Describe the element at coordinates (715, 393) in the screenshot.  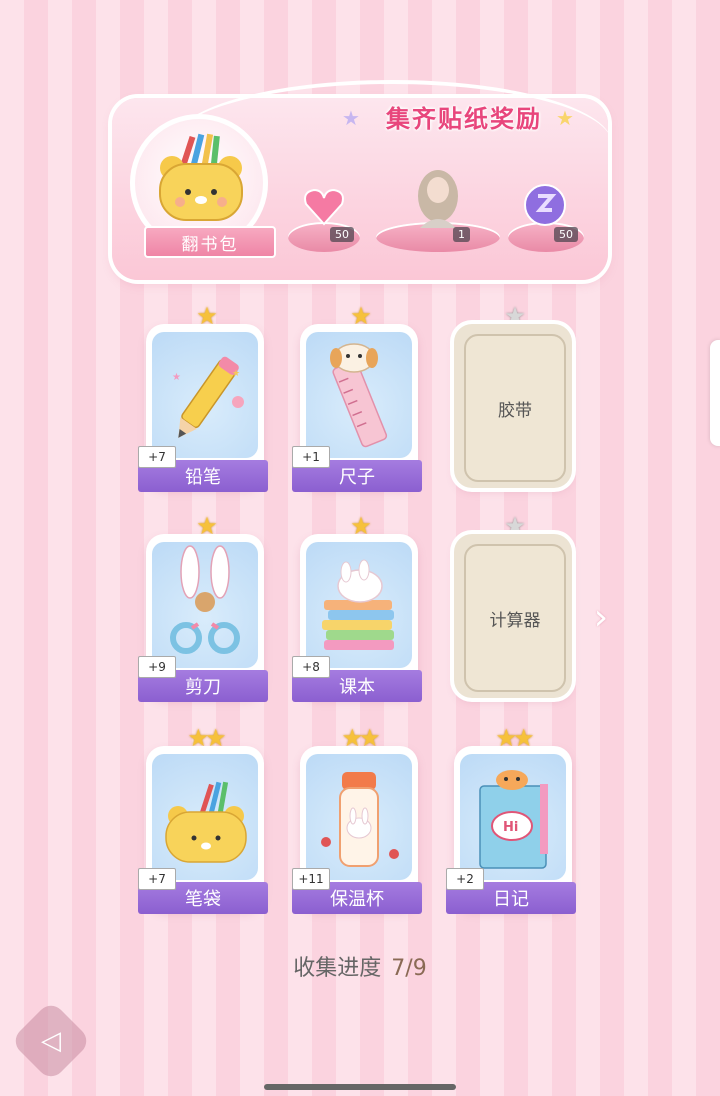
I see `side-drawer-tab` at that location.